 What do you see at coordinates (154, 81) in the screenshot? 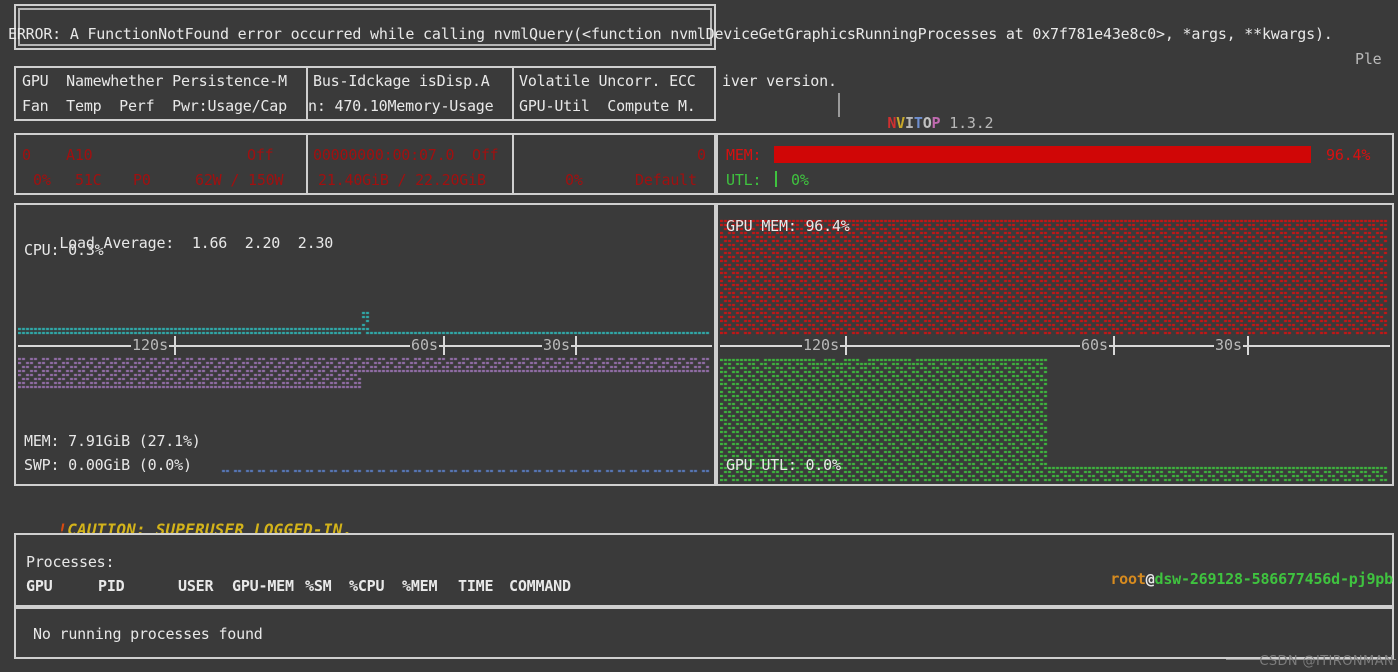
I see `device-header-col1-line1: GPU Namewhether Persistence-M` at bounding box center [154, 81].